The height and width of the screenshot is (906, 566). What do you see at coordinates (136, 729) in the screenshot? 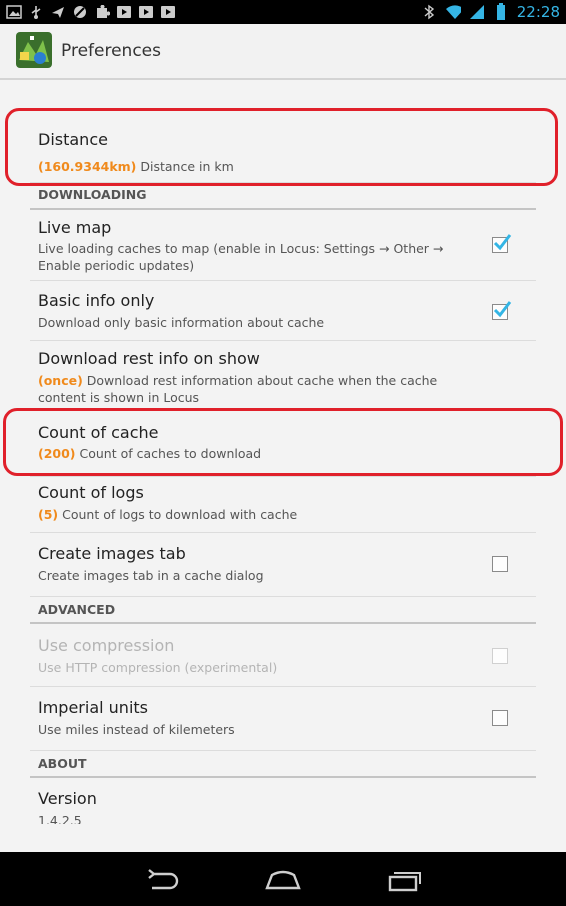
I see `pref-summary: Use miles instead of kilemeters` at bounding box center [136, 729].